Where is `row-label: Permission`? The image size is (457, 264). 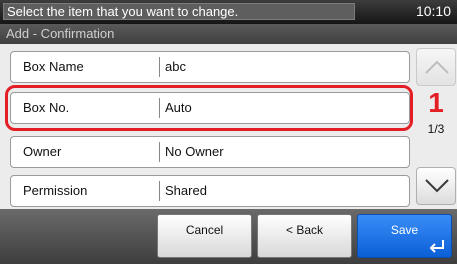 row-label: Permission is located at coordinates (55, 190).